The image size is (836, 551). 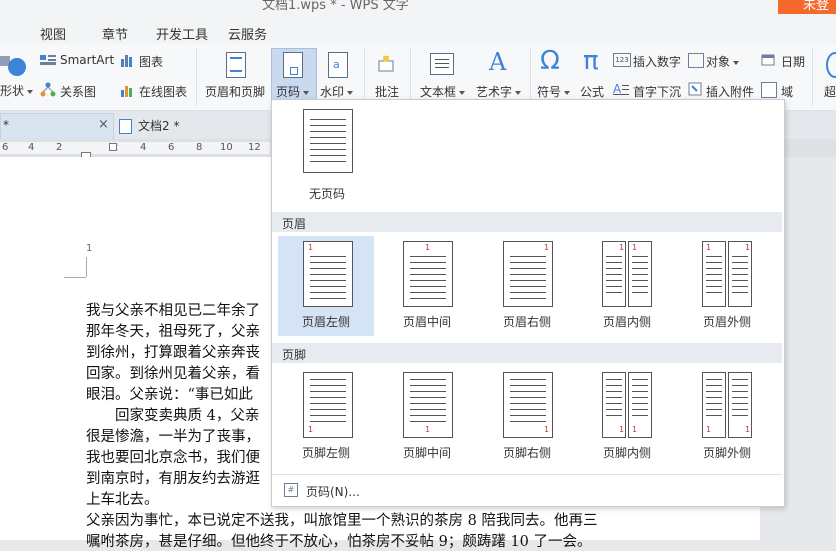 I want to click on header-outside-option: 1 1 页眉外侧, so click(x=727, y=286).